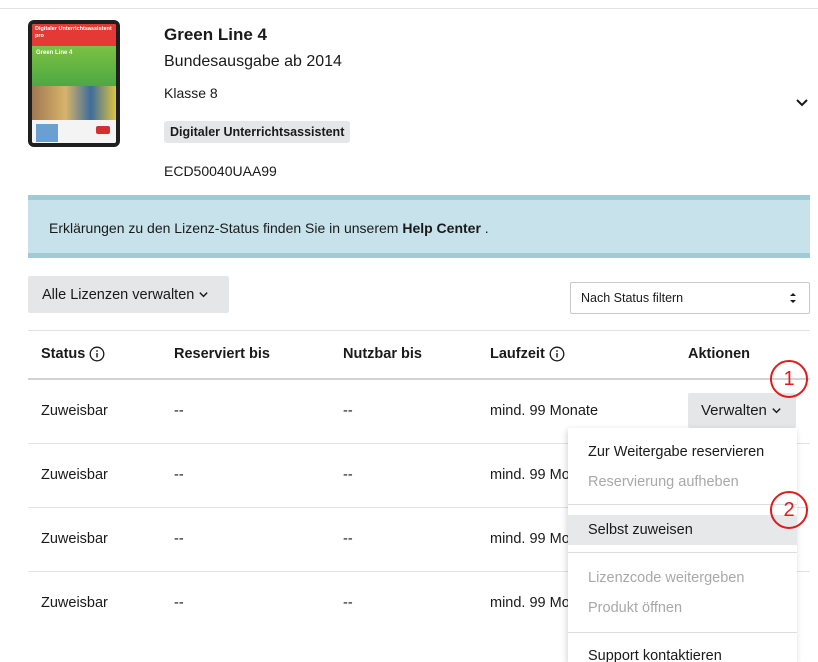  I want to click on menu-item-cancel-reservation: Reservierung aufheben, so click(663, 482).